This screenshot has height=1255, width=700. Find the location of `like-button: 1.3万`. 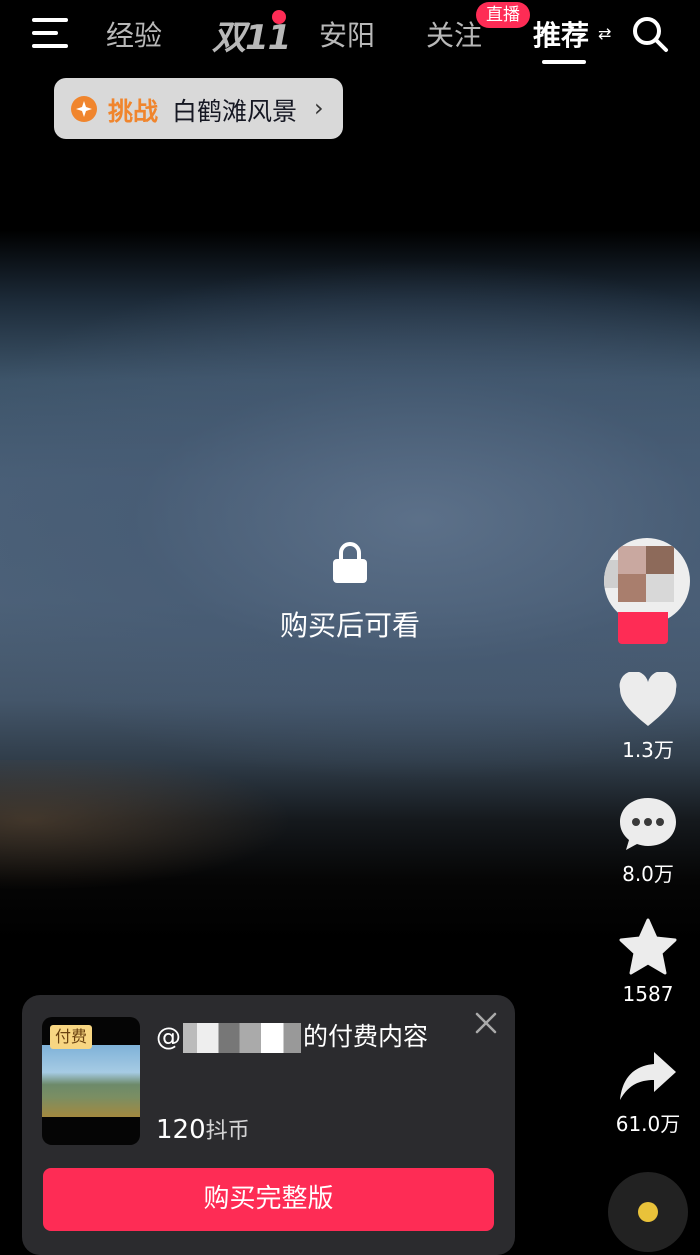

like-button: 1.3万 is located at coordinates (648, 717).